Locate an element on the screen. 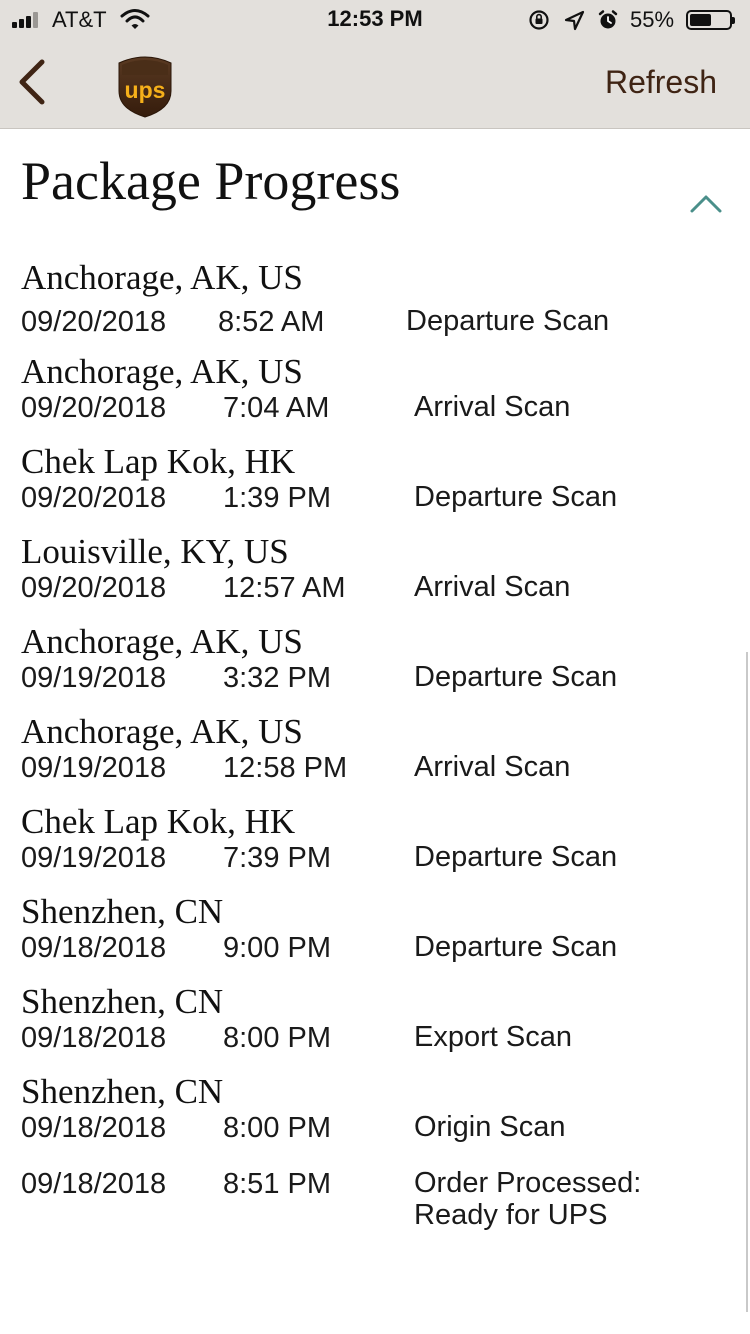 The width and height of the screenshot is (750, 1334). collapse-toggle is located at coordinates (706, 203).